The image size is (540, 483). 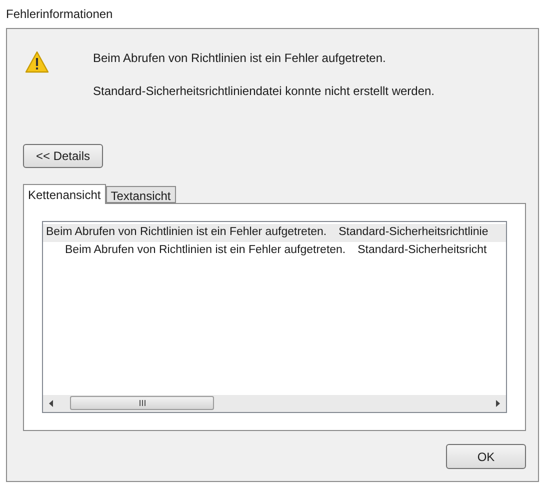 I want to click on ok-button: OK, so click(x=486, y=456).